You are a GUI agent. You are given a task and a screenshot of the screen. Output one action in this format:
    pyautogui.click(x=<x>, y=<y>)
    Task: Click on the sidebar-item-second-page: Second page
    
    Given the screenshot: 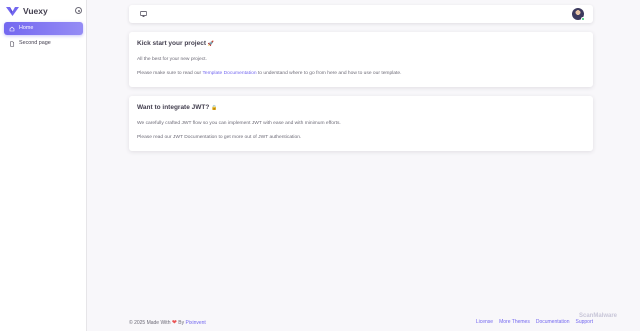 What is the action you would take?
    pyautogui.click(x=43, y=43)
    